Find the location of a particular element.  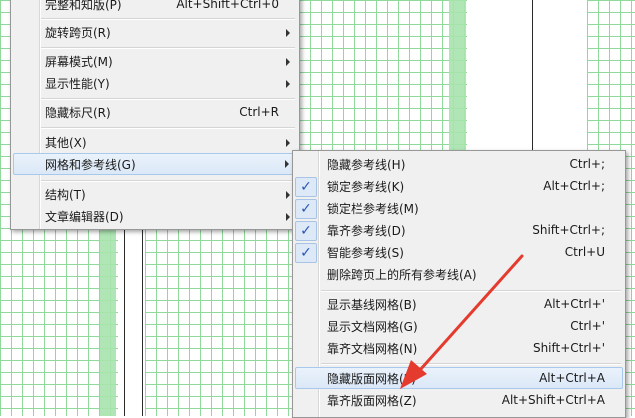

menu-item-shortcut: Ctrl+; is located at coordinates (587, 164).